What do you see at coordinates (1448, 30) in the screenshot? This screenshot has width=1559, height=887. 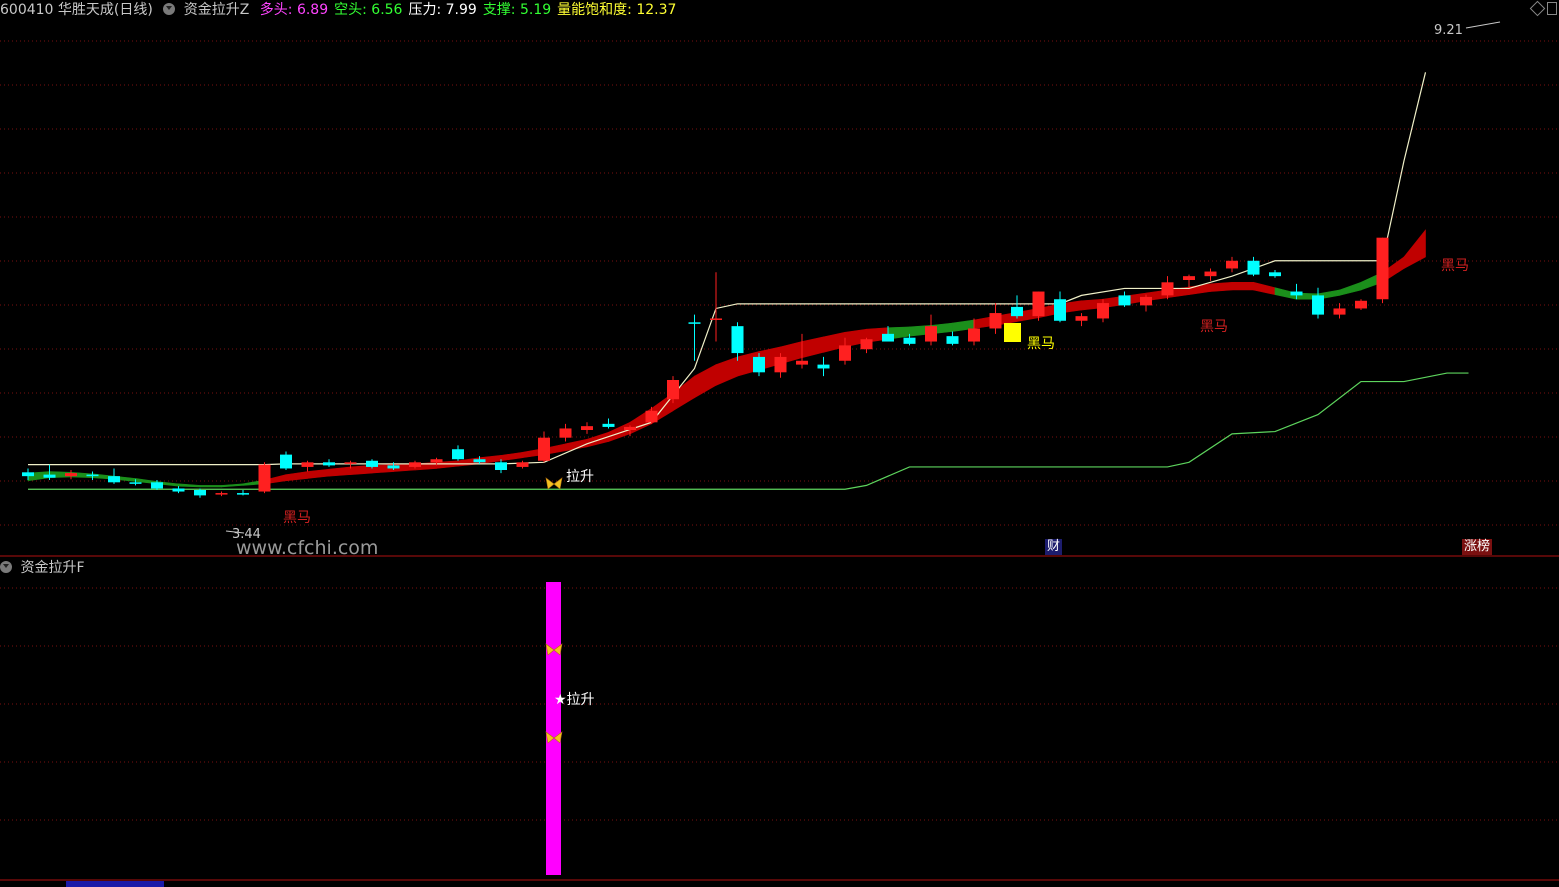 I see `high-label: 9.21` at bounding box center [1448, 30].